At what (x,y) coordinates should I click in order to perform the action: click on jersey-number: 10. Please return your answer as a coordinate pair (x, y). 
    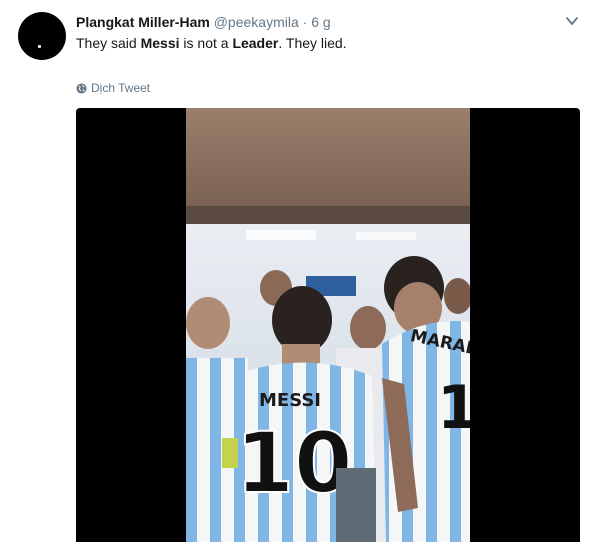
    Looking at the image, I should click on (294, 463).